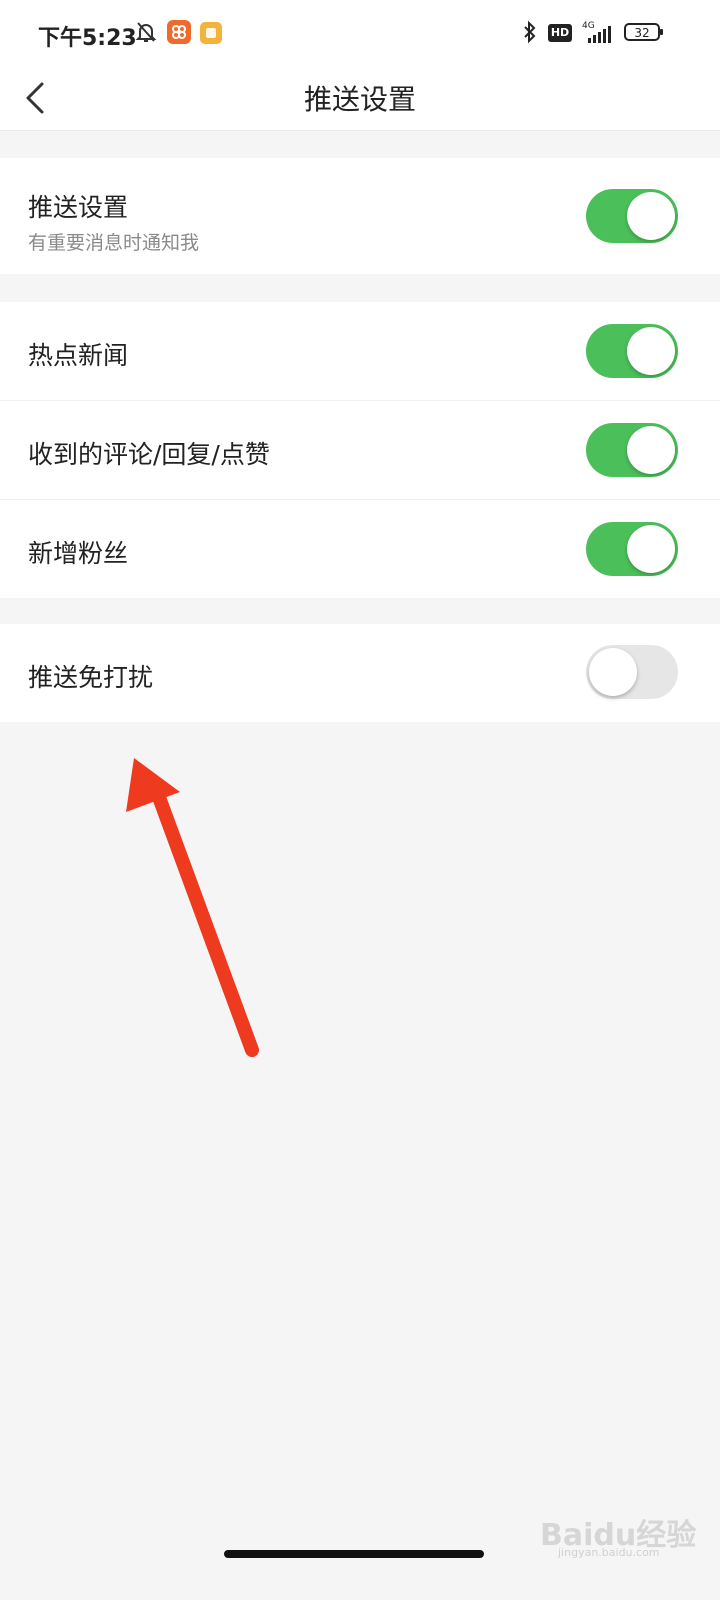 The height and width of the screenshot is (1600, 720). Describe the element at coordinates (78, 355) in the screenshot. I see `setting-label: 热点新闻` at that location.